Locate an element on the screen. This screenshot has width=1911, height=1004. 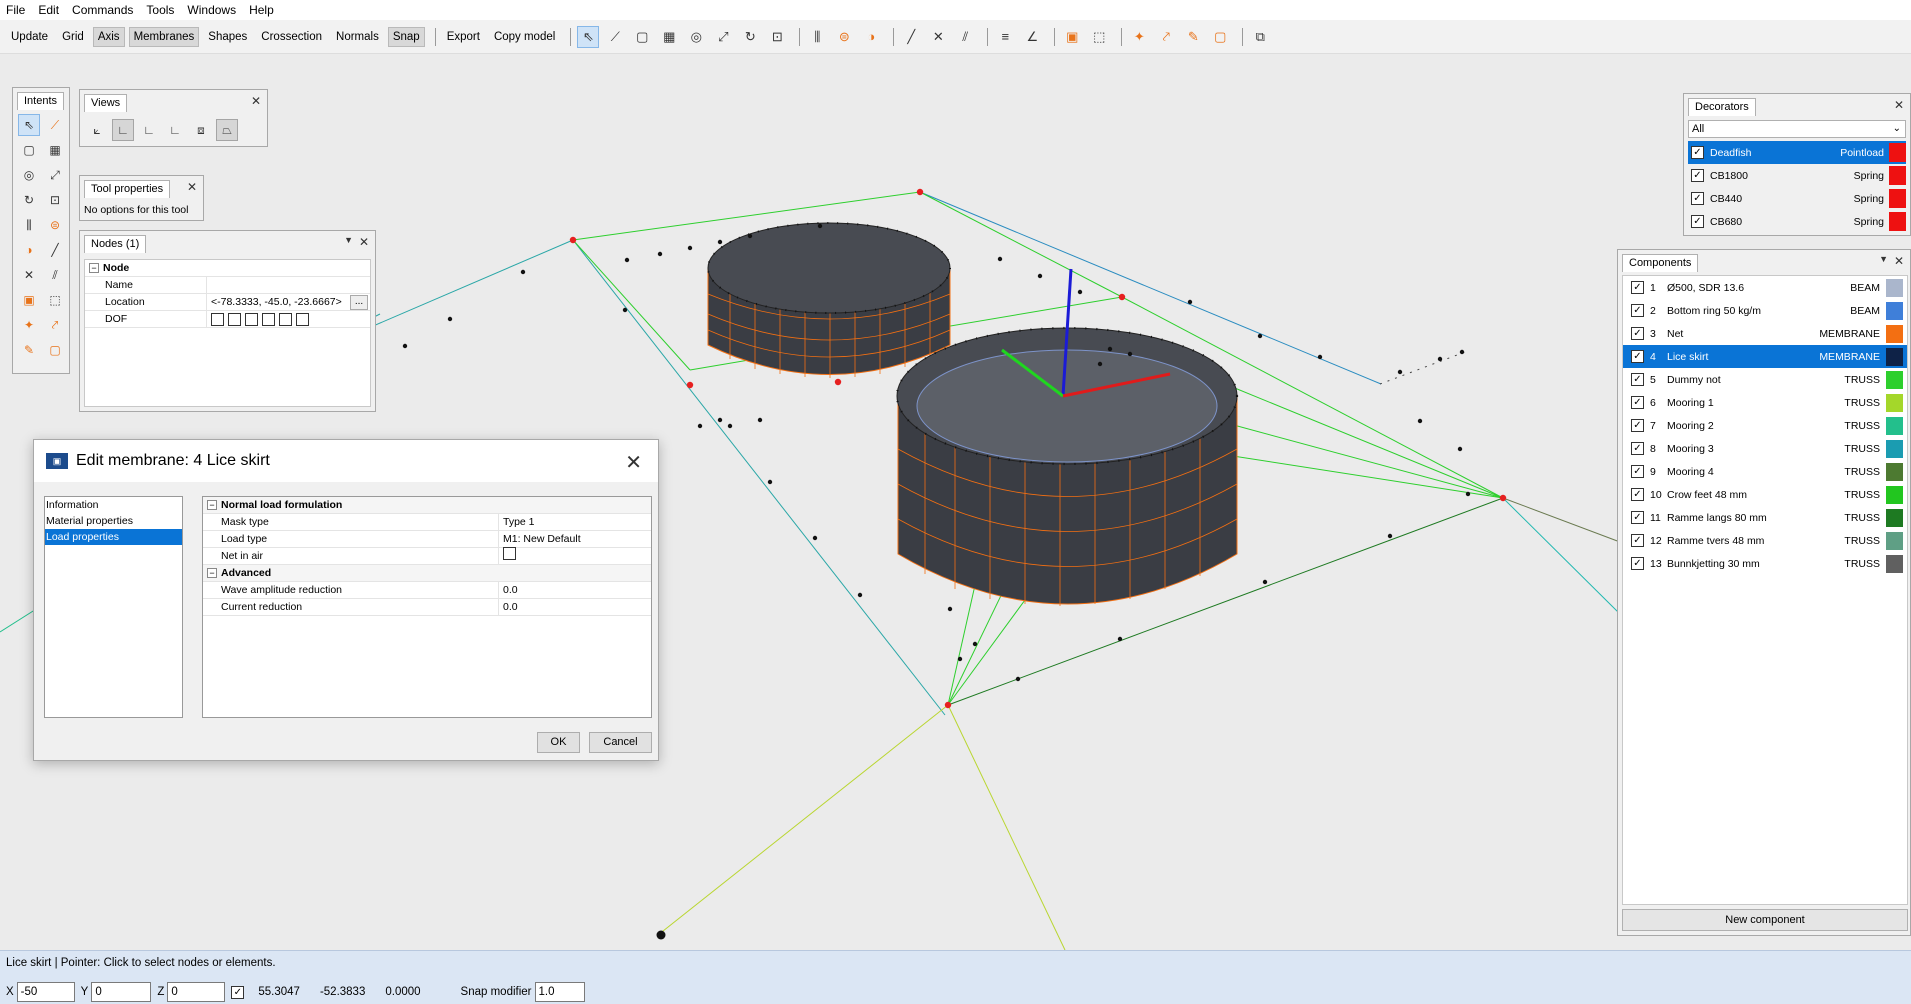
cage-front is located at coordinates (1067, 466).